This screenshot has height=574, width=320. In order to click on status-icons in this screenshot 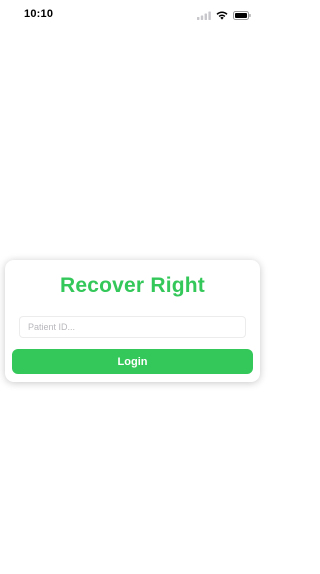, I will do `click(224, 15)`.